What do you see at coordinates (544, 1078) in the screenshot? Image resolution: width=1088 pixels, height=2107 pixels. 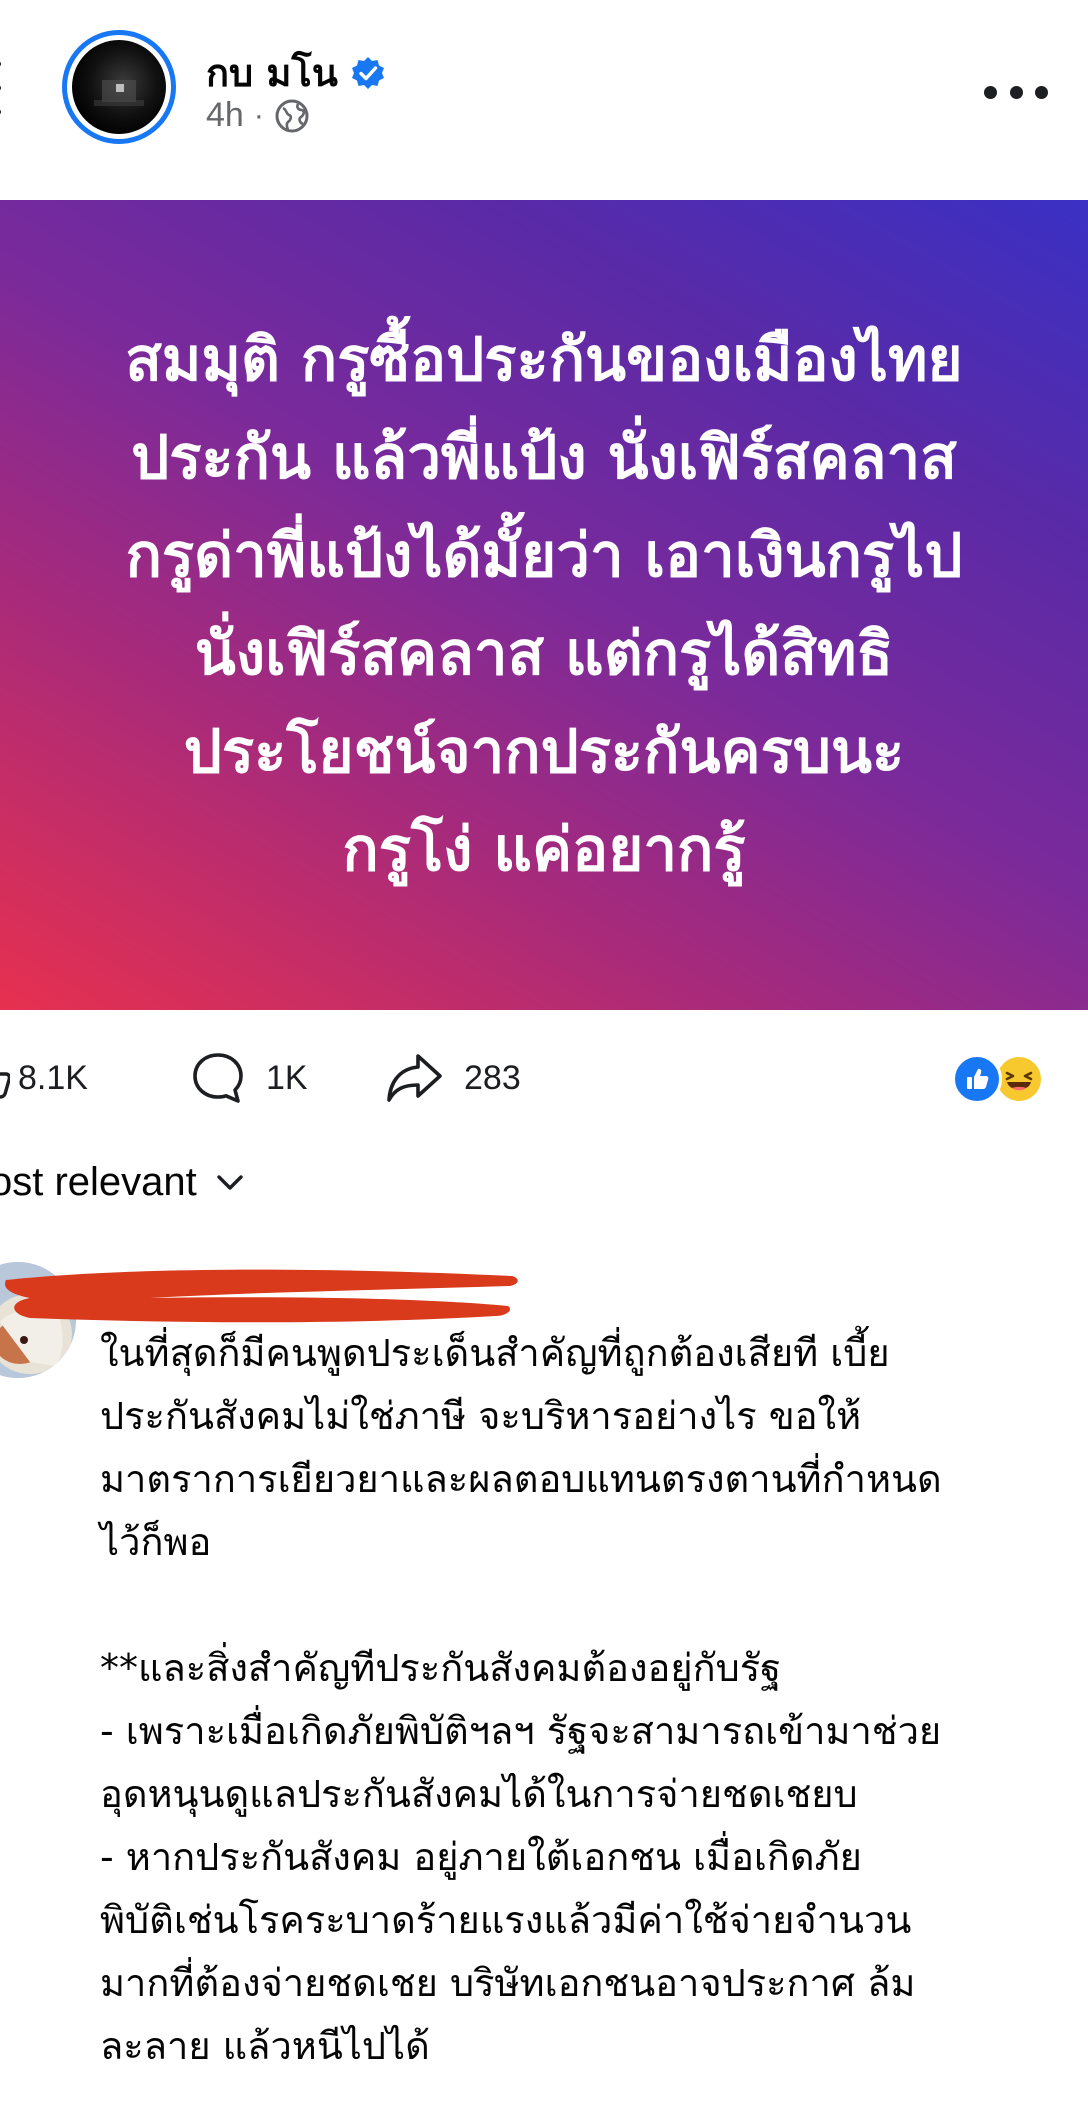 I see `engagement-bar: 8.1K 1K 283` at bounding box center [544, 1078].